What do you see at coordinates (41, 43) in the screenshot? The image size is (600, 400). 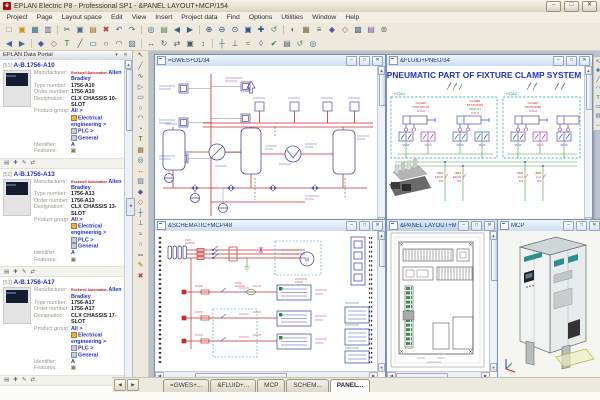 I see `insert-symbol-icon: ◆` at bounding box center [41, 43].